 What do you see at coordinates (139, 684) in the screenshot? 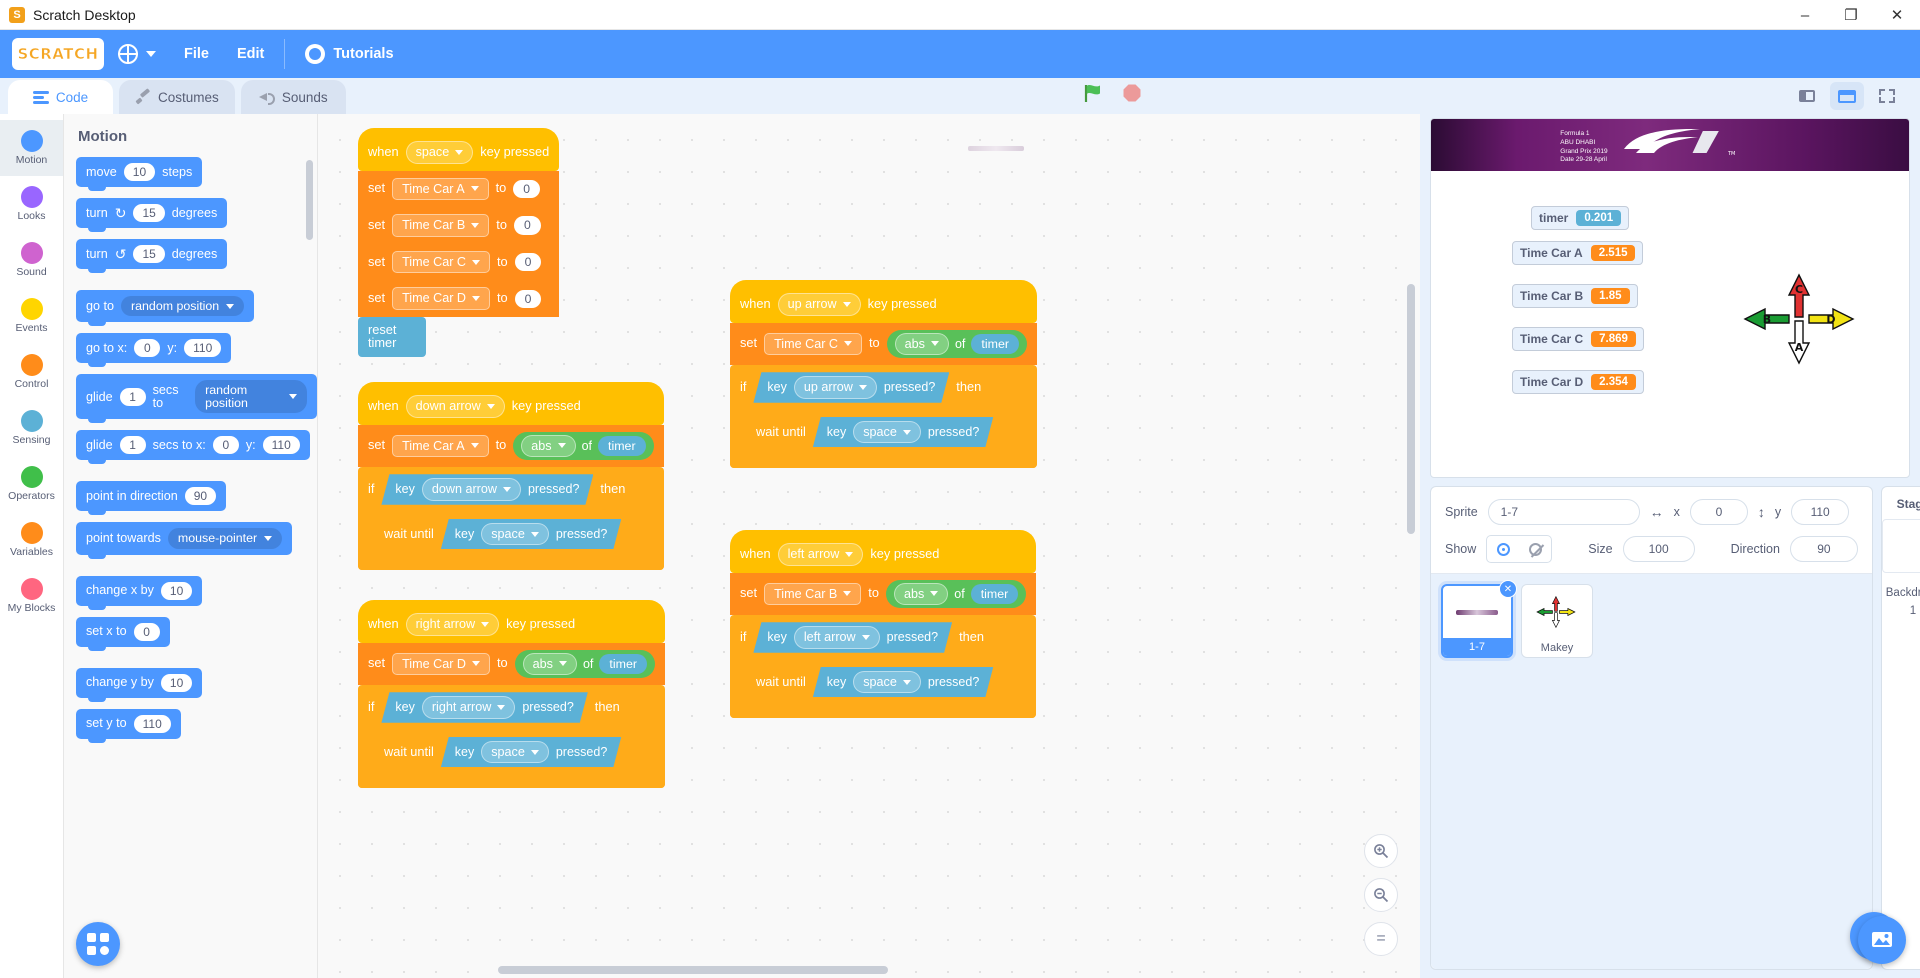
I see `palette-block-change-y-by: change y by 10` at bounding box center [139, 684].